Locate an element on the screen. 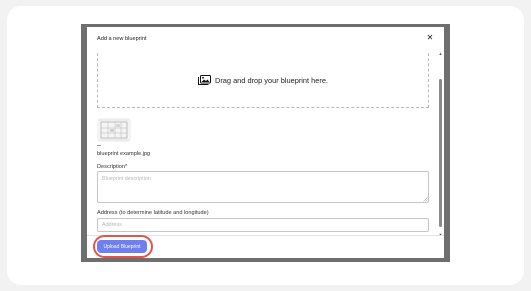  blueprint-thumbnail-image is located at coordinates (114, 130).